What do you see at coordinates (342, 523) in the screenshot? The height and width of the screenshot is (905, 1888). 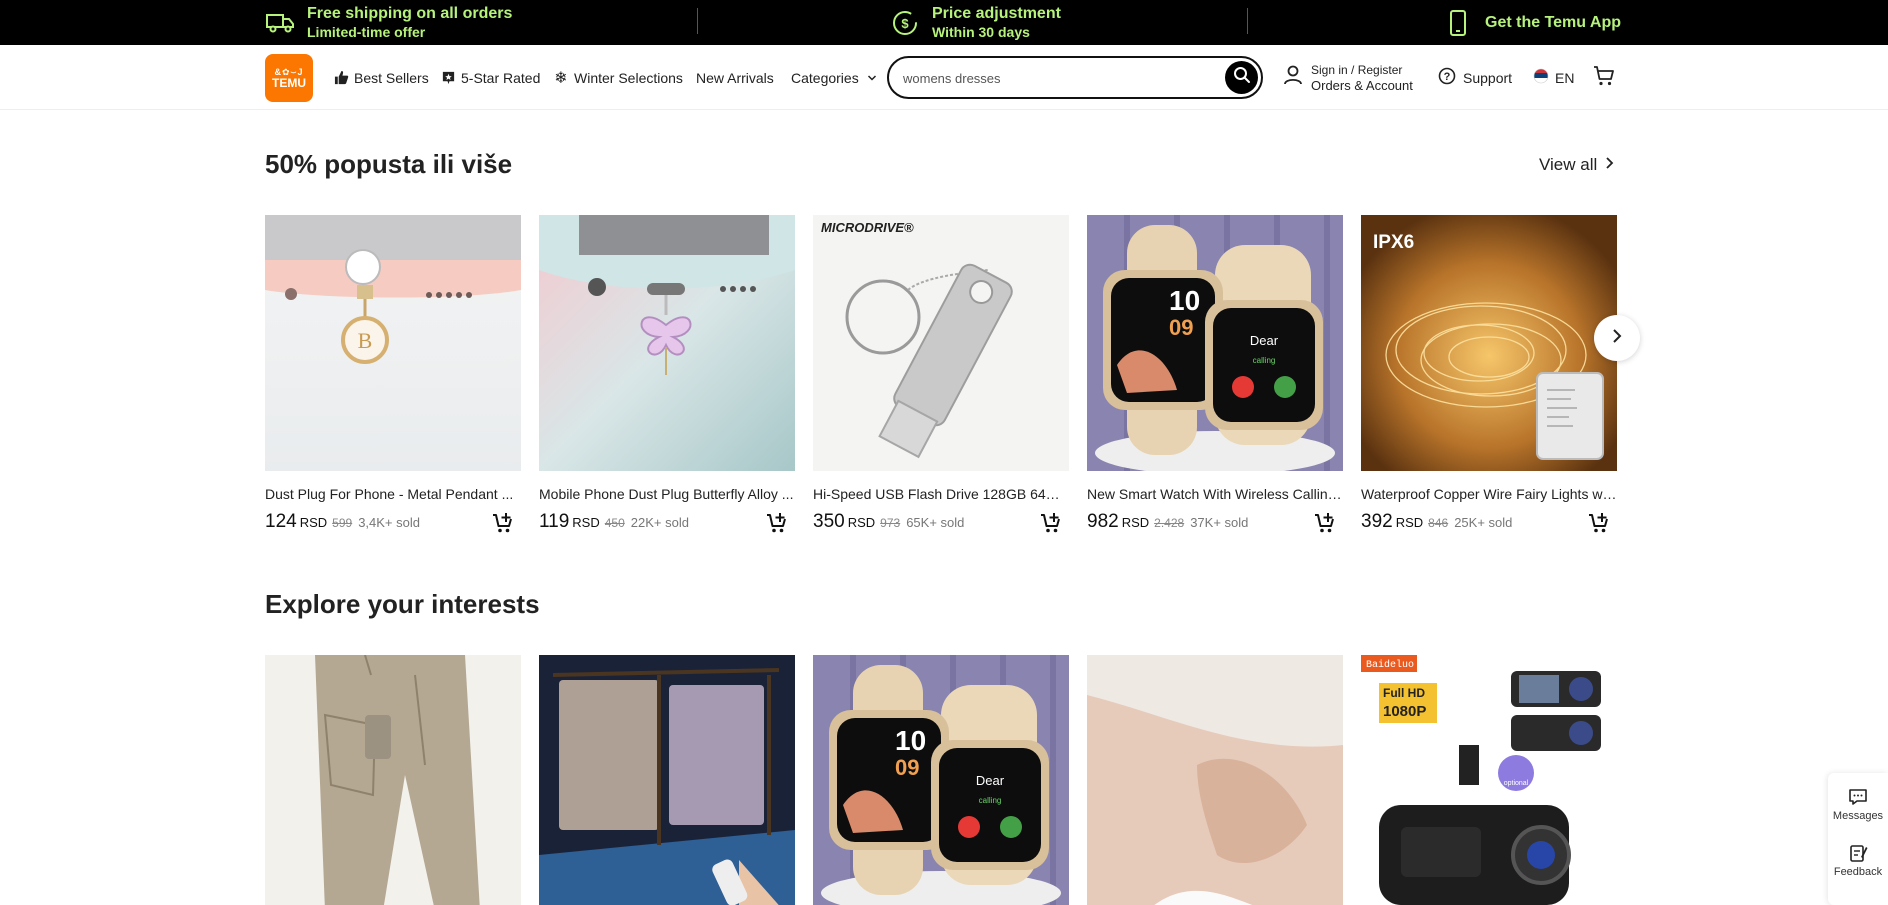 I see `original-price: 599` at bounding box center [342, 523].